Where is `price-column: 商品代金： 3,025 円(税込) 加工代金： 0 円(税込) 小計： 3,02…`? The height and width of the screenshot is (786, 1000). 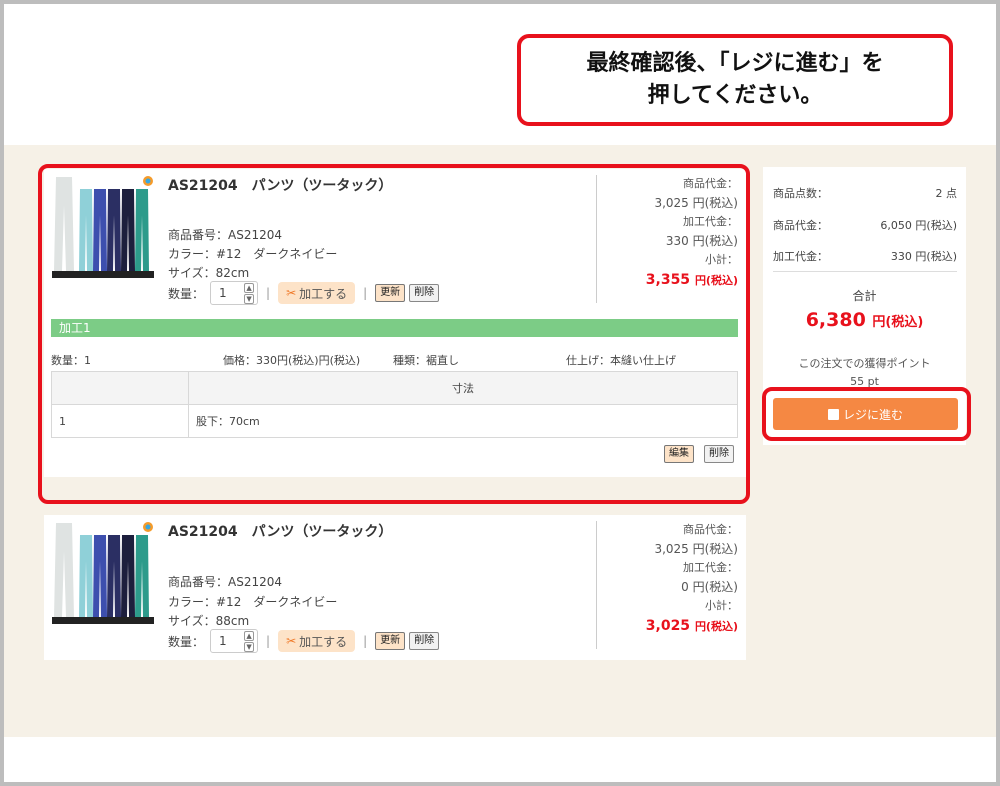
price-column: 商品代金： 3,025 円(税込) 加工代金： 0 円(税込) 小計： 3,02… is located at coordinates (667, 585).